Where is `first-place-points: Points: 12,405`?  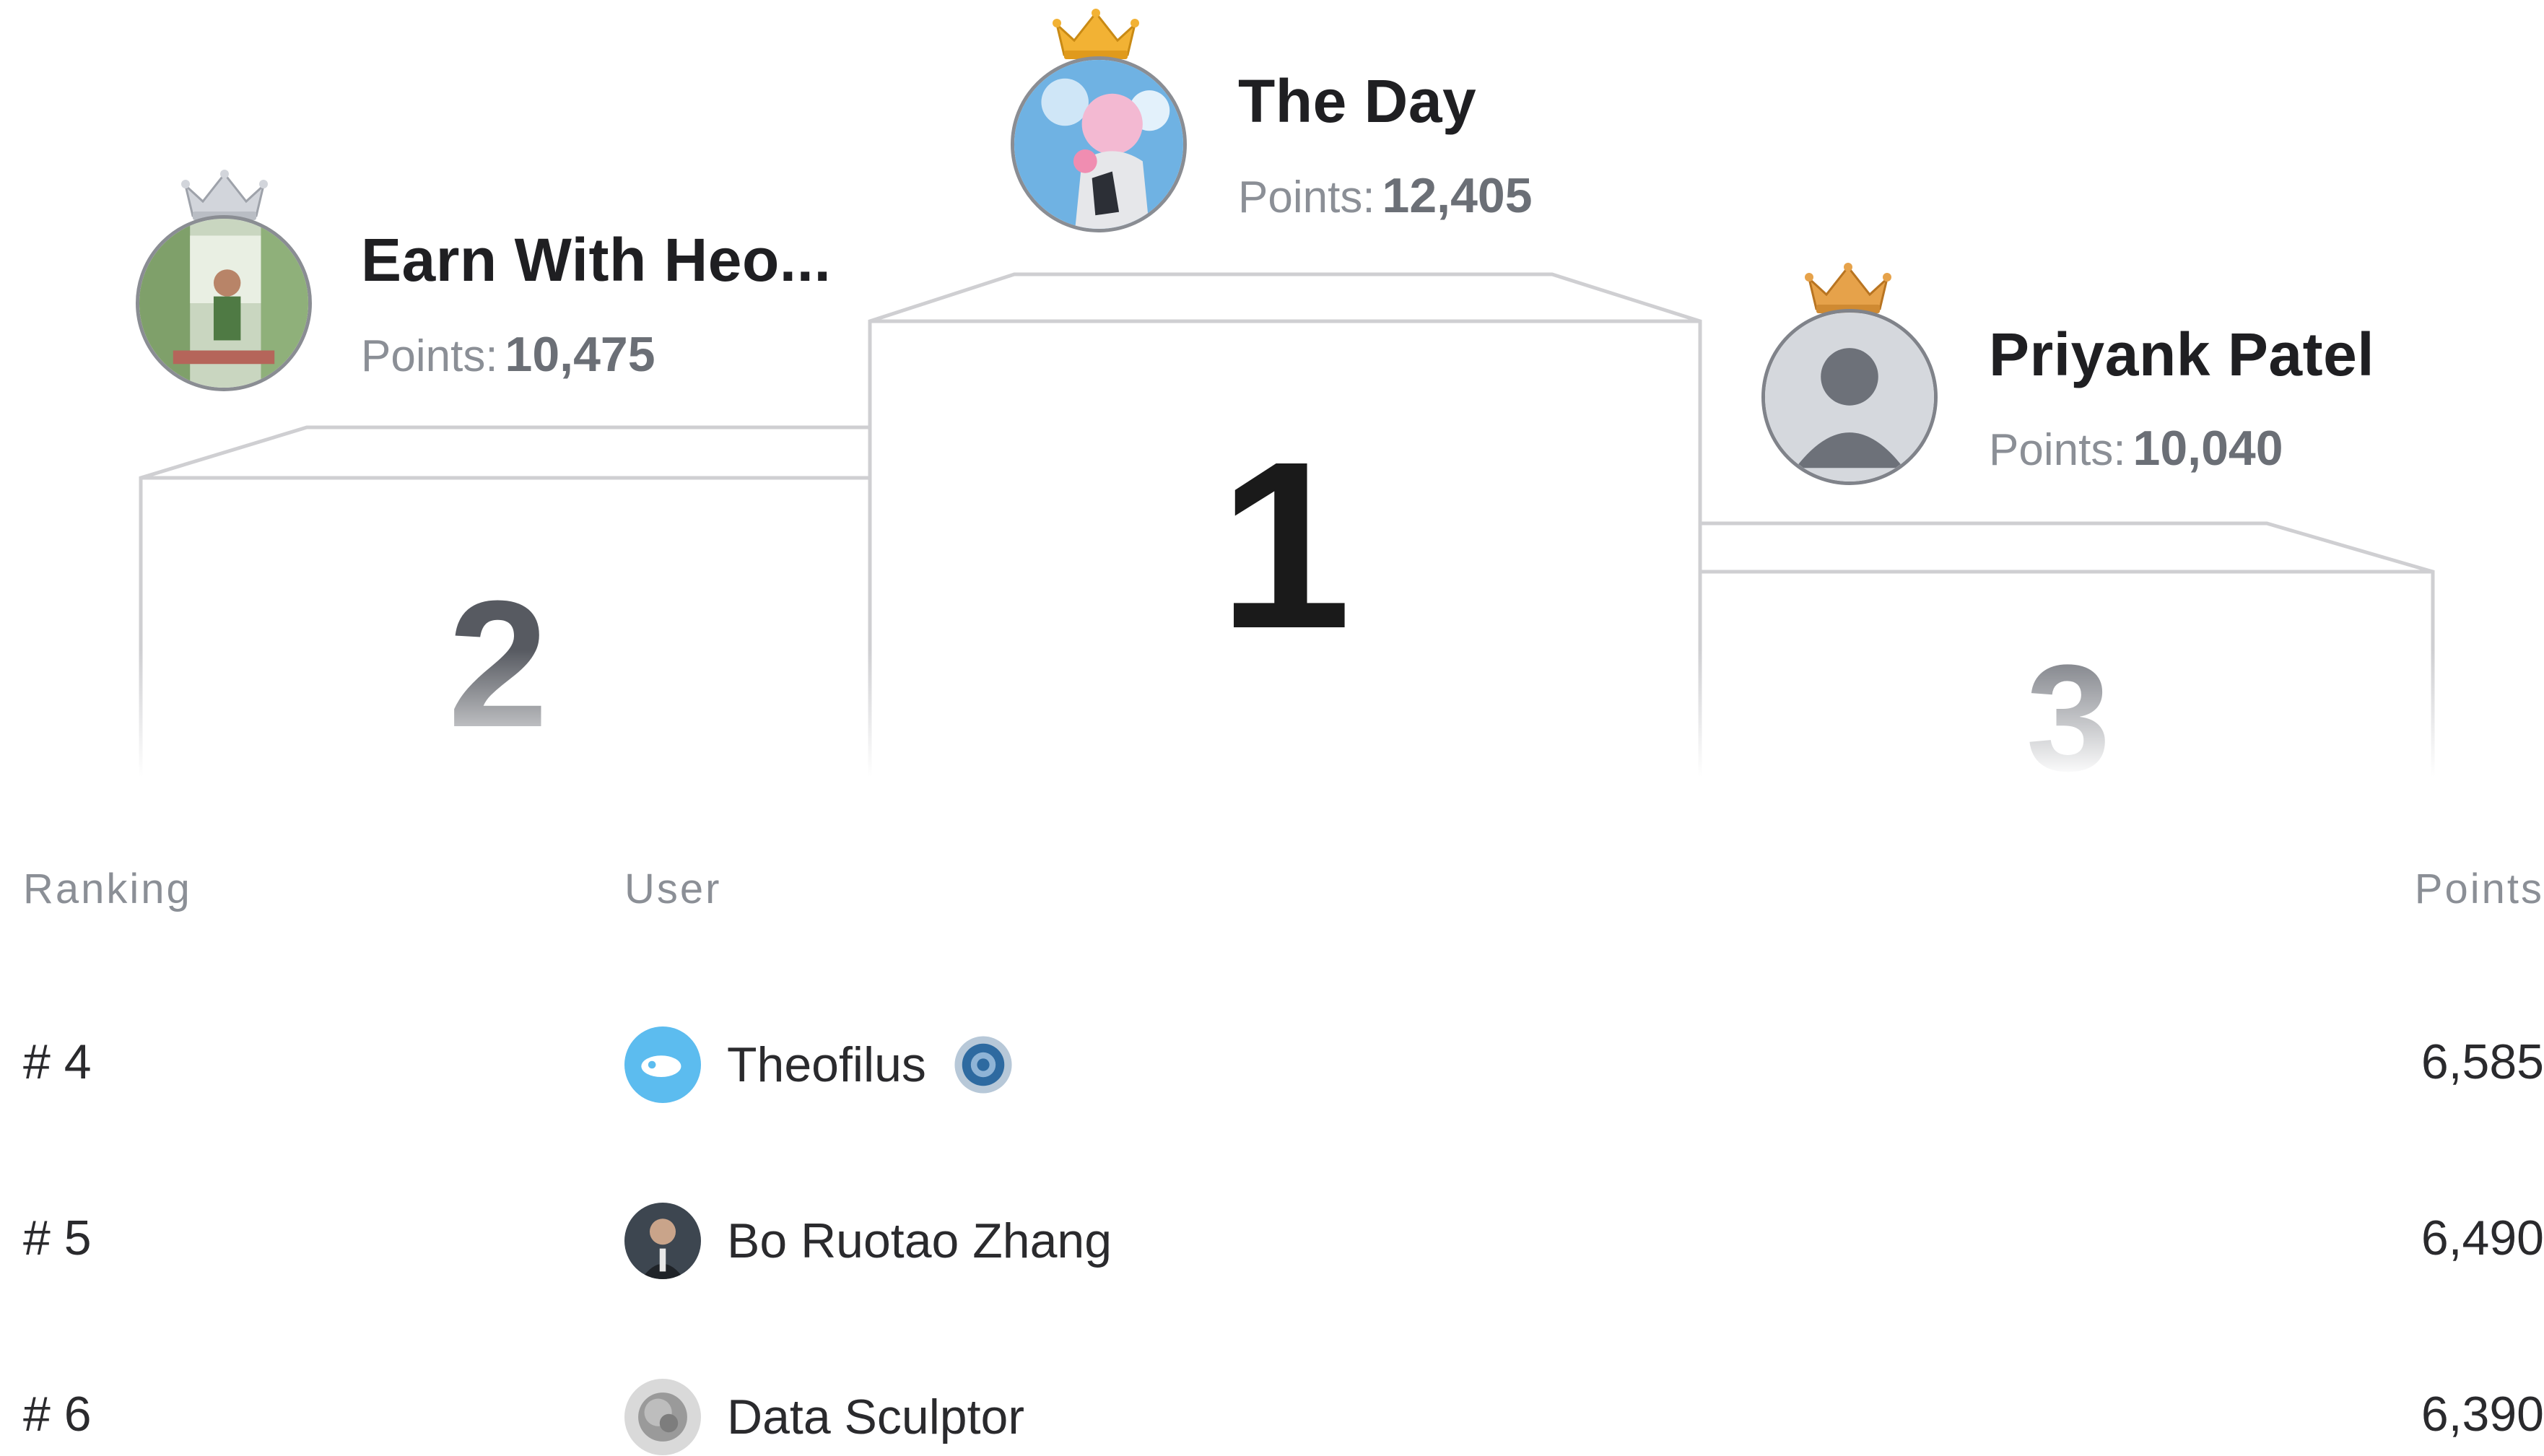
first-place-points: Points: 12,405 is located at coordinates (1385, 195).